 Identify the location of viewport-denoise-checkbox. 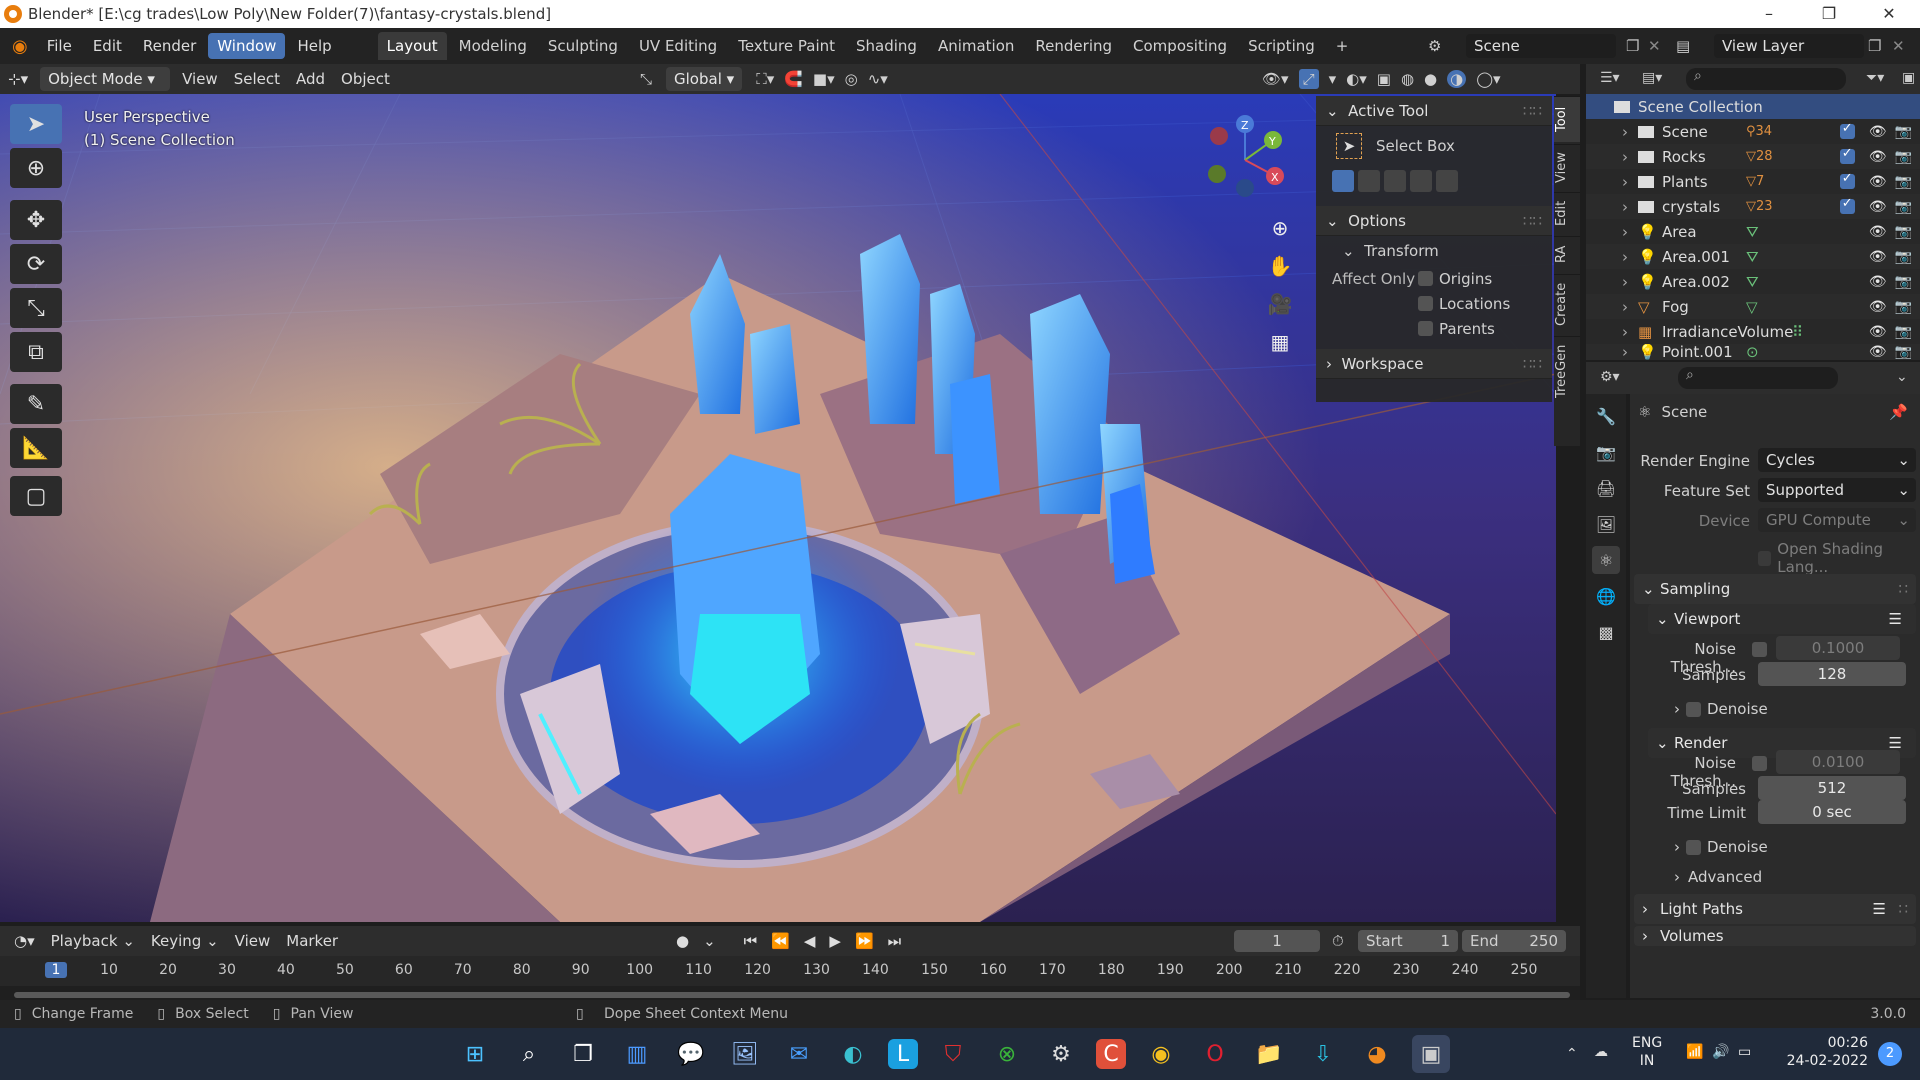
(1693, 709).